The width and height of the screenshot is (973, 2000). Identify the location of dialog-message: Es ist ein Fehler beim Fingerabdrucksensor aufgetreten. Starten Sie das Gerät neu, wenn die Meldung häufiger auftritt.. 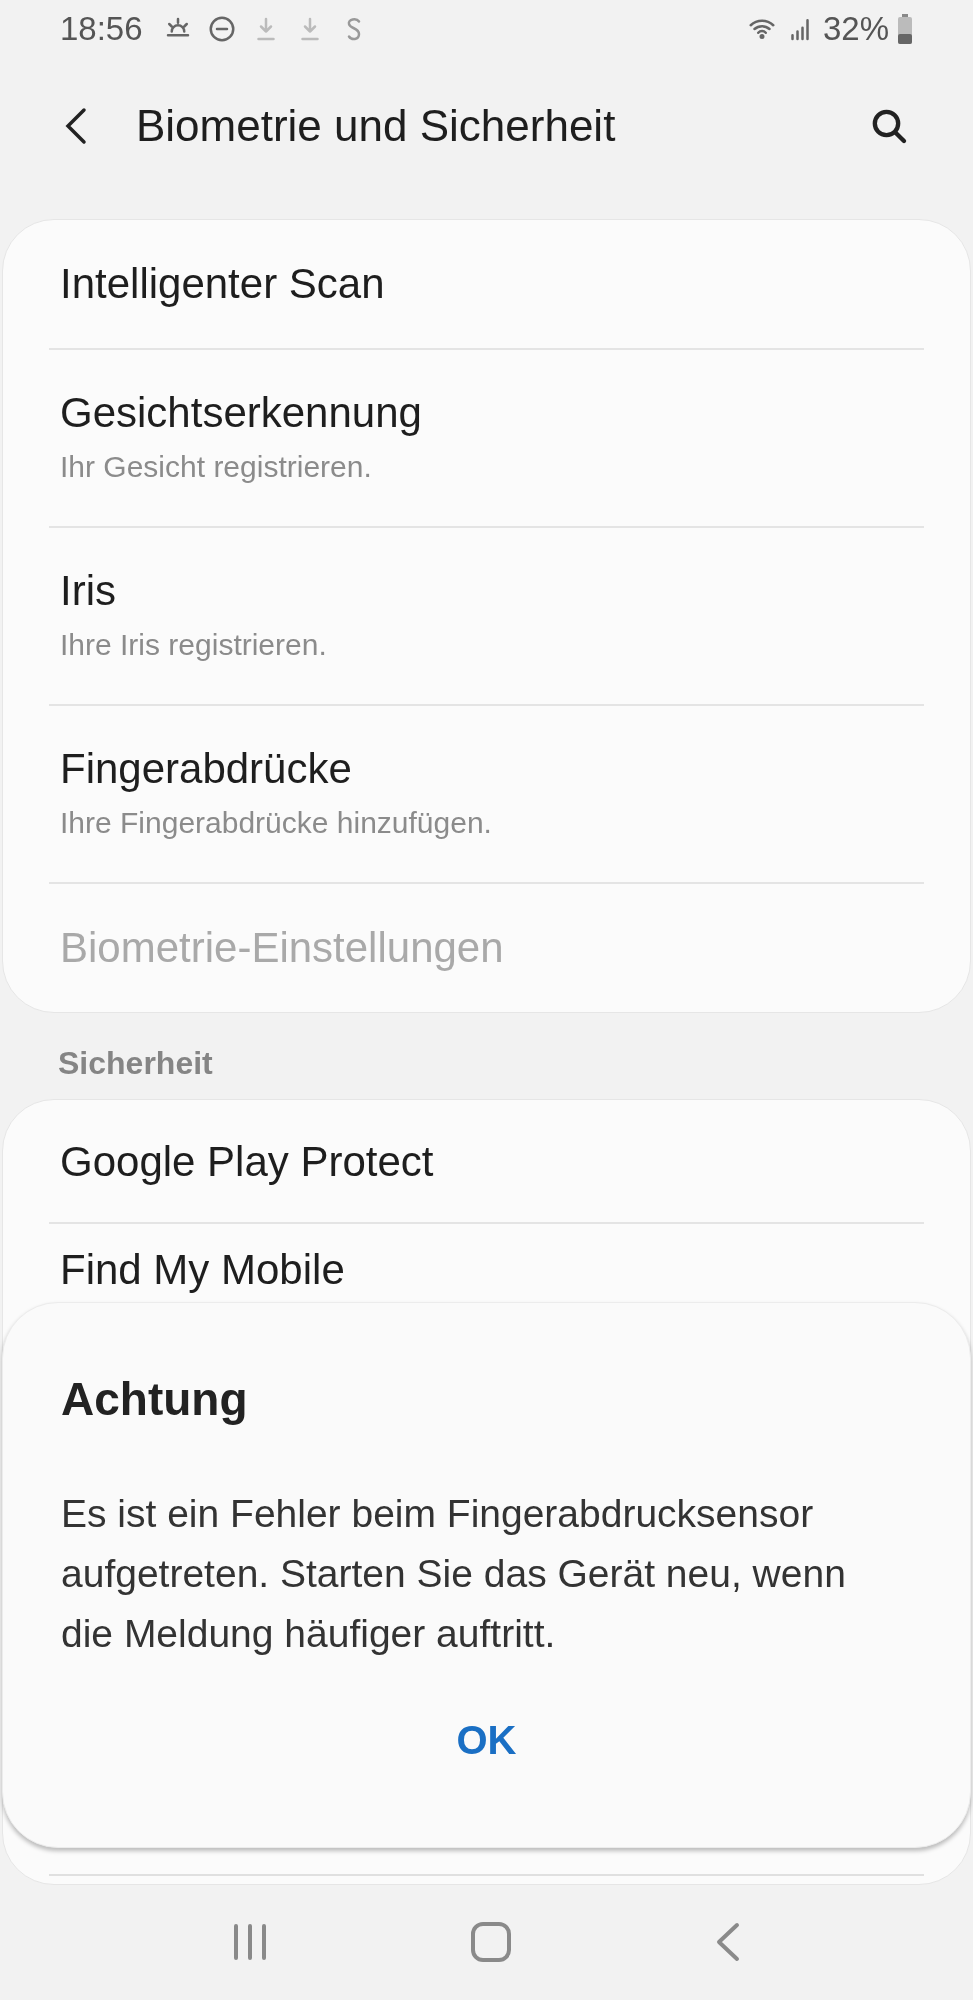
(454, 1574).